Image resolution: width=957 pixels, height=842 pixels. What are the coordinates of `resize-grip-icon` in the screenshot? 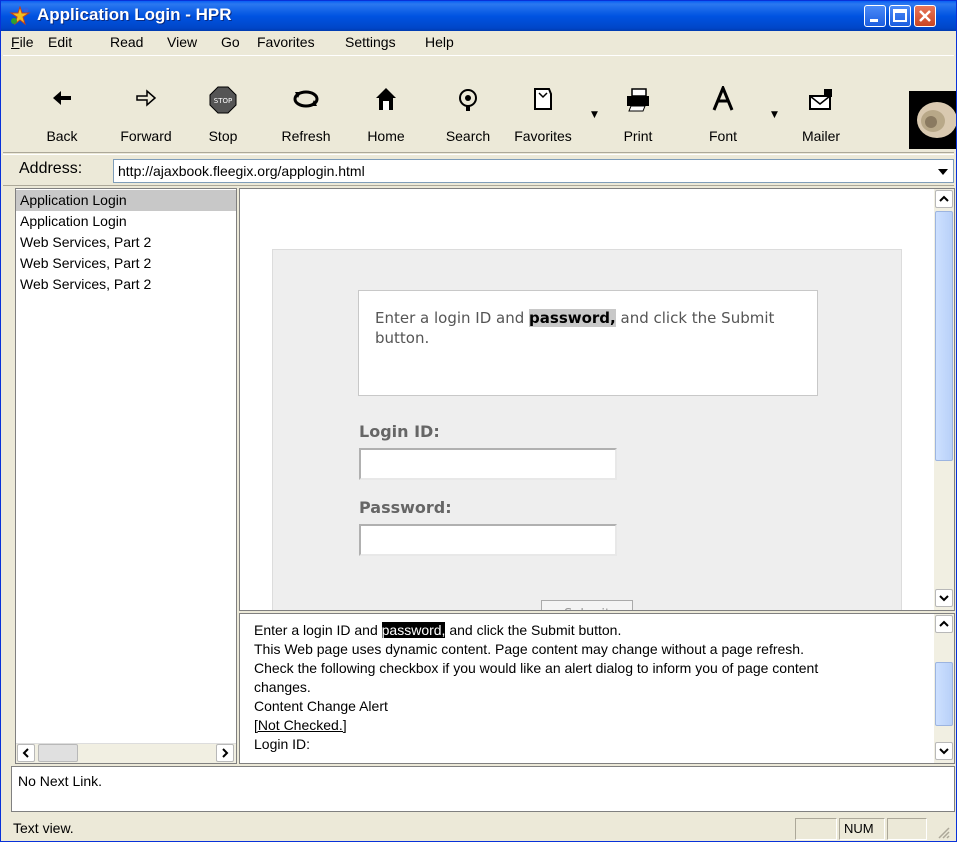 It's located at (943, 832).